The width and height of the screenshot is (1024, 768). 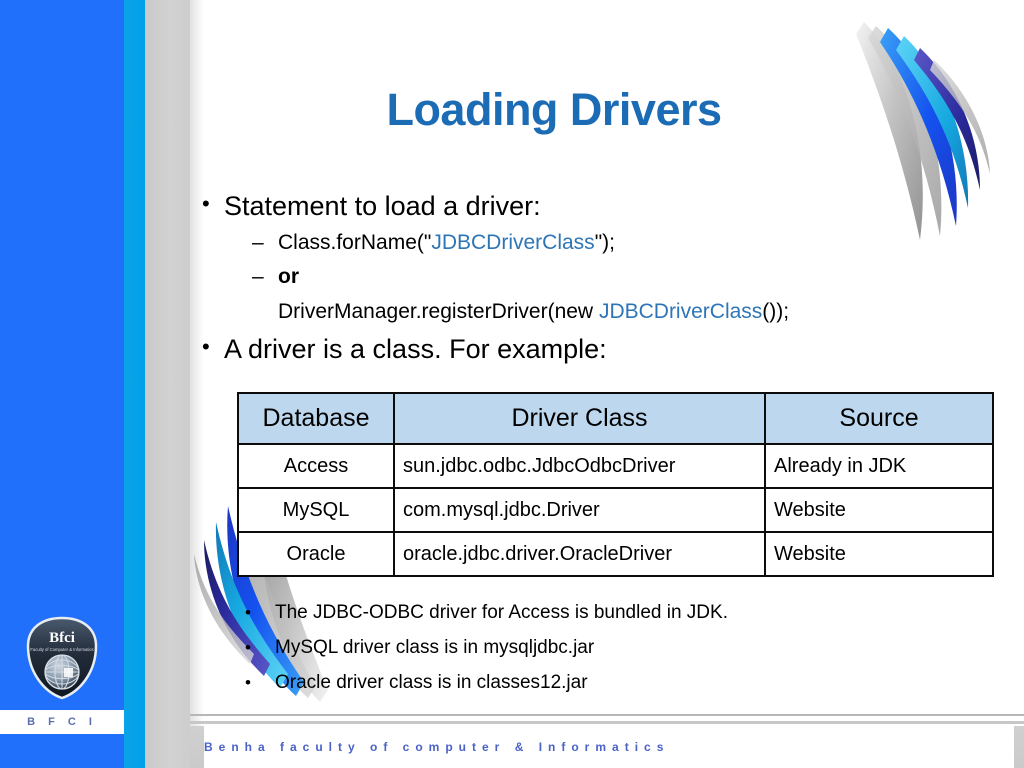 I want to click on note-oracle-jar: • Oracle driver class is in classes12.jar, so click(x=416, y=683).